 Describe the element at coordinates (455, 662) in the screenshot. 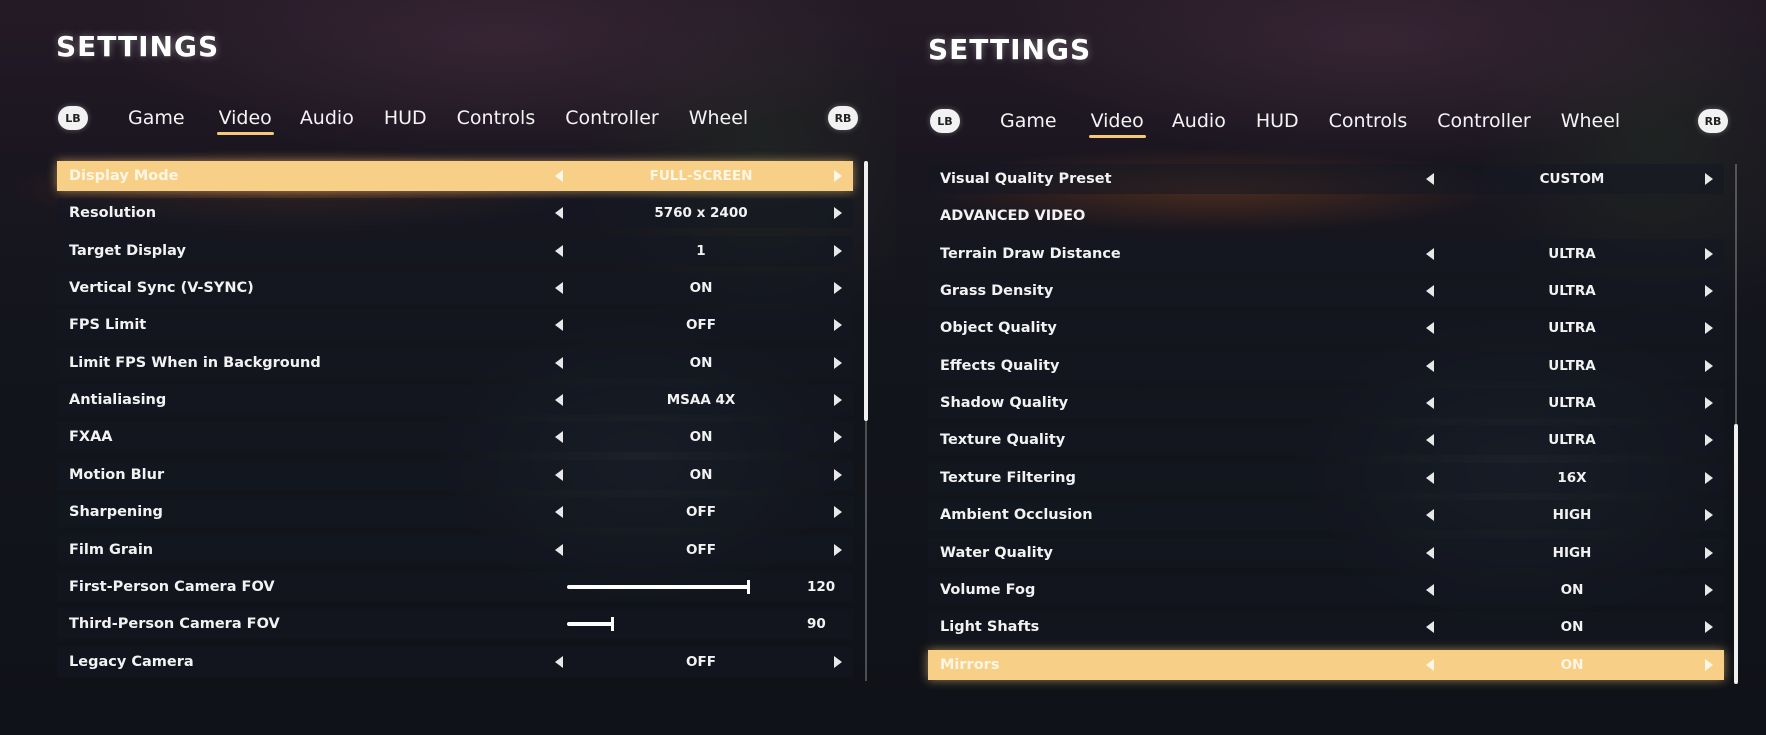

I see `setting-row-legacy-camera: Legacy Camera OFF` at that location.